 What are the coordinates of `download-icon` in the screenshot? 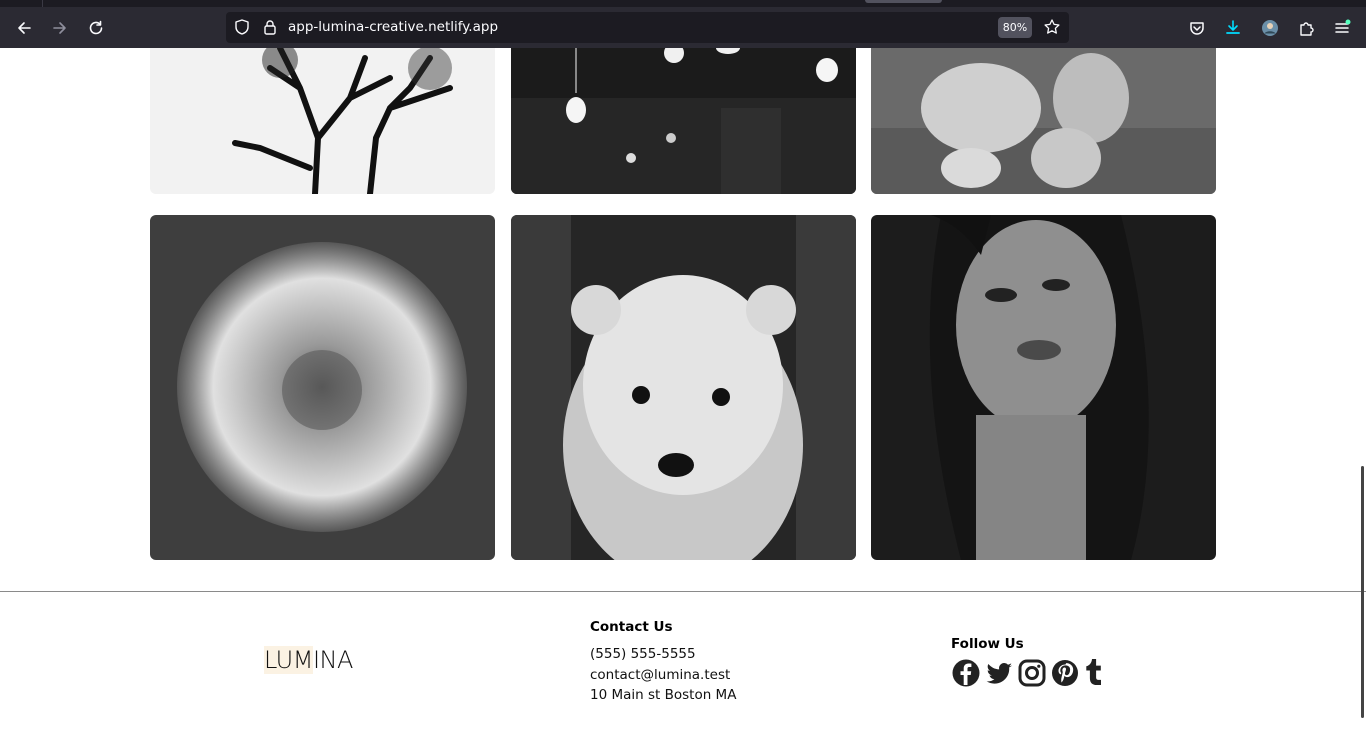 It's located at (1233, 27).